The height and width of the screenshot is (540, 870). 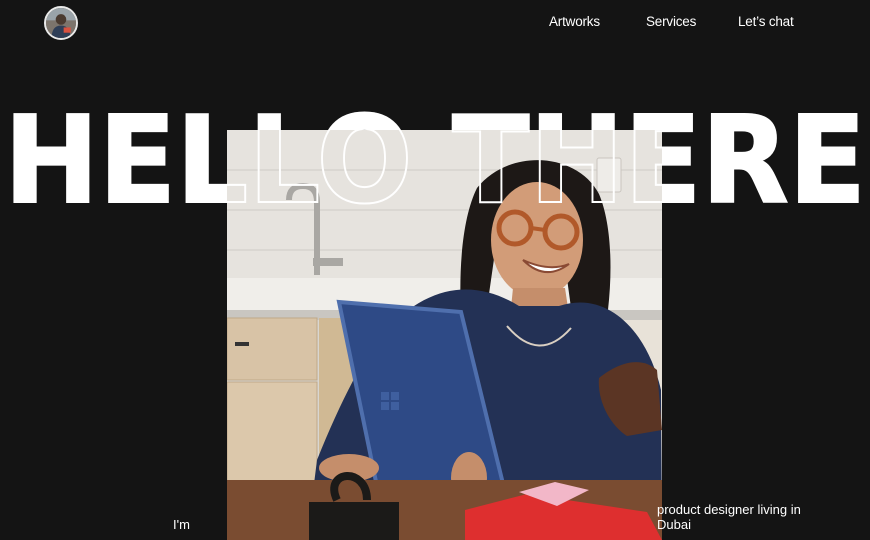 What do you see at coordinates (729, 517) in the screenshot?
I see `intro-role-text: product designer living in Dubai` at bounding box center [729, 517].